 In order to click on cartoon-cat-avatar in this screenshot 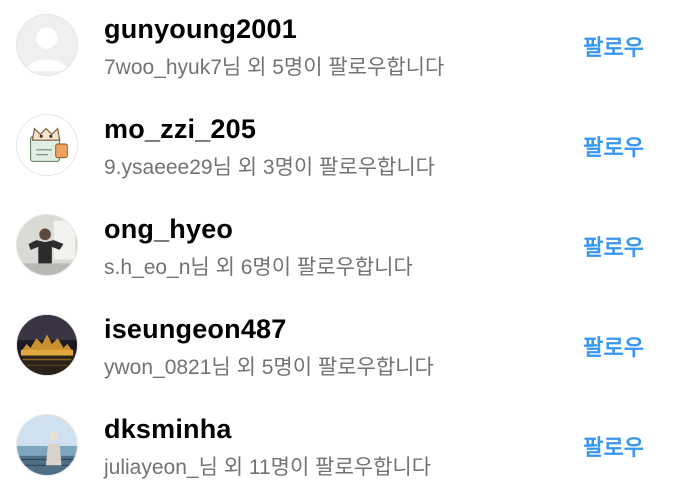, I will do `click(47, 145)`.